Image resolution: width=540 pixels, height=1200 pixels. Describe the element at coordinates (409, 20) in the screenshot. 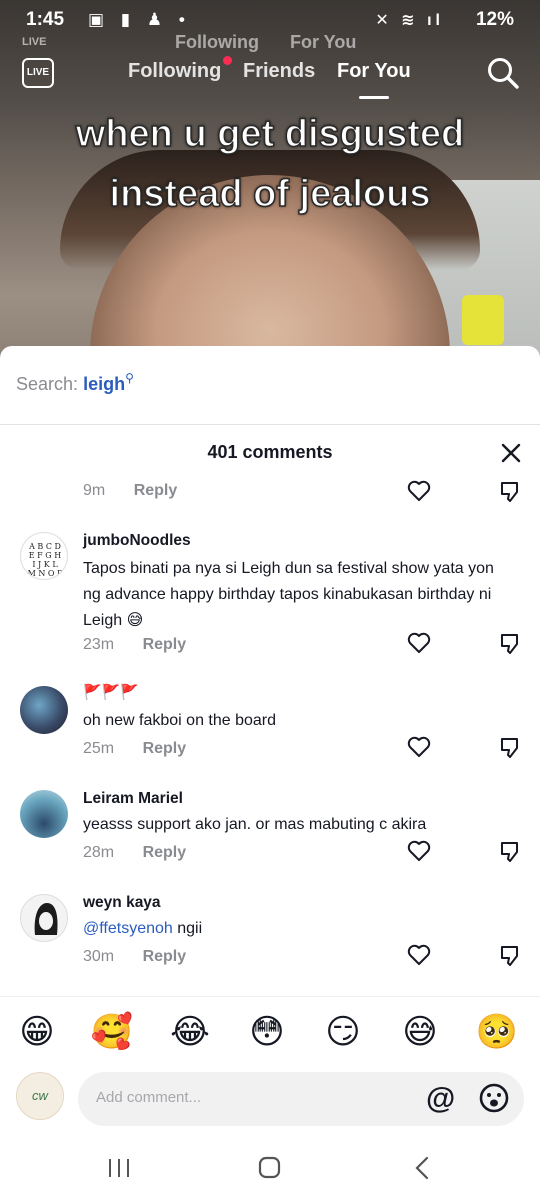

I see `signal-icons: ✕ ≋ ıl` at that location.